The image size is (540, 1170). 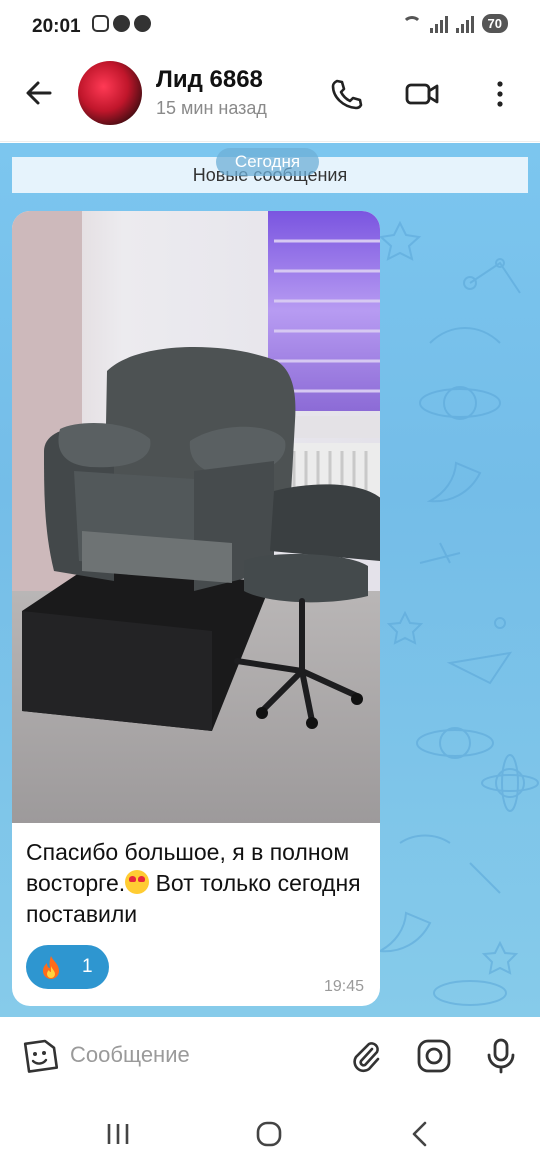 What do you see at coordinates (501, 1056) in the screenshot?
I see `mic-icon` at bounding box center [501, 1056].